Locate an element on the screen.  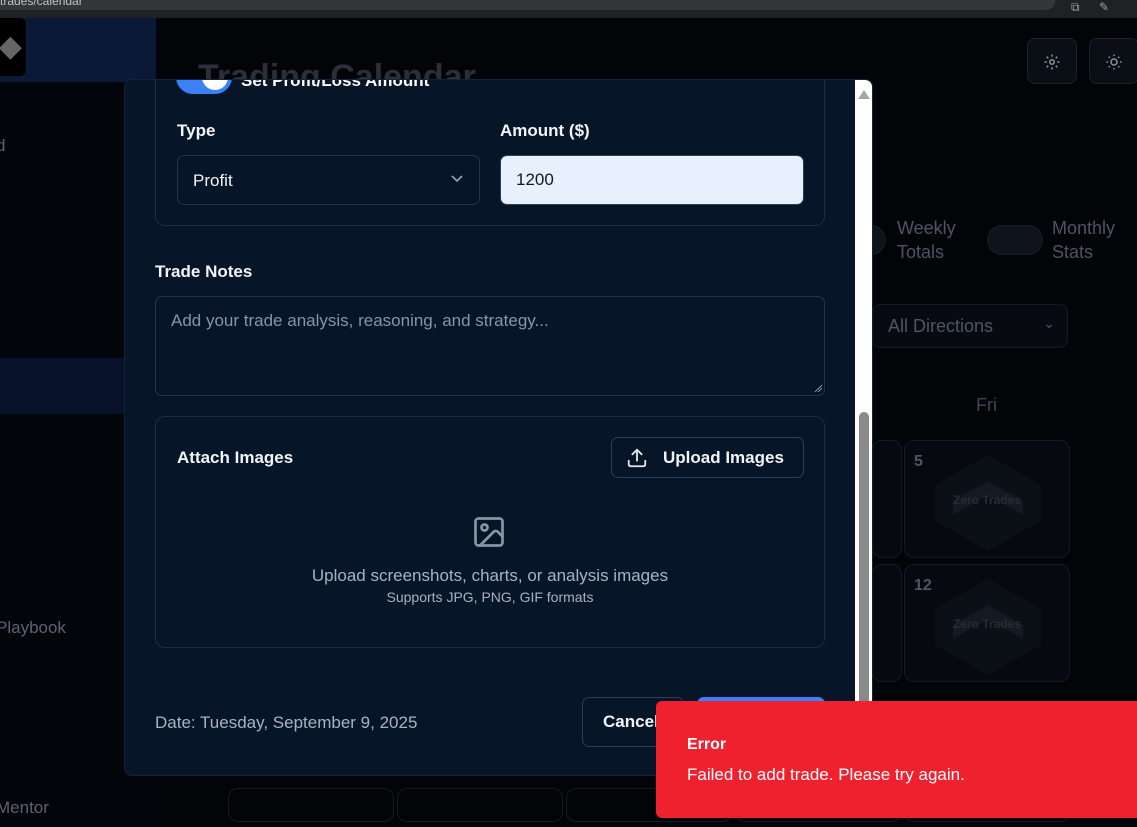
sun-icon is located at coordinates (1114, 62).